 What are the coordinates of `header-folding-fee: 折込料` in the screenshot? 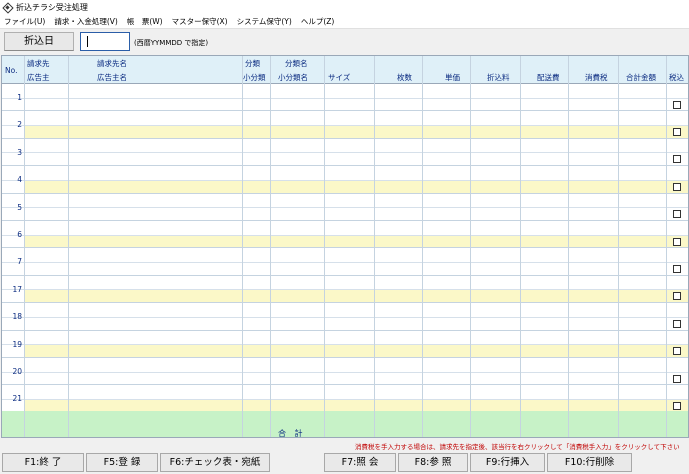 It's located at (498, 77).